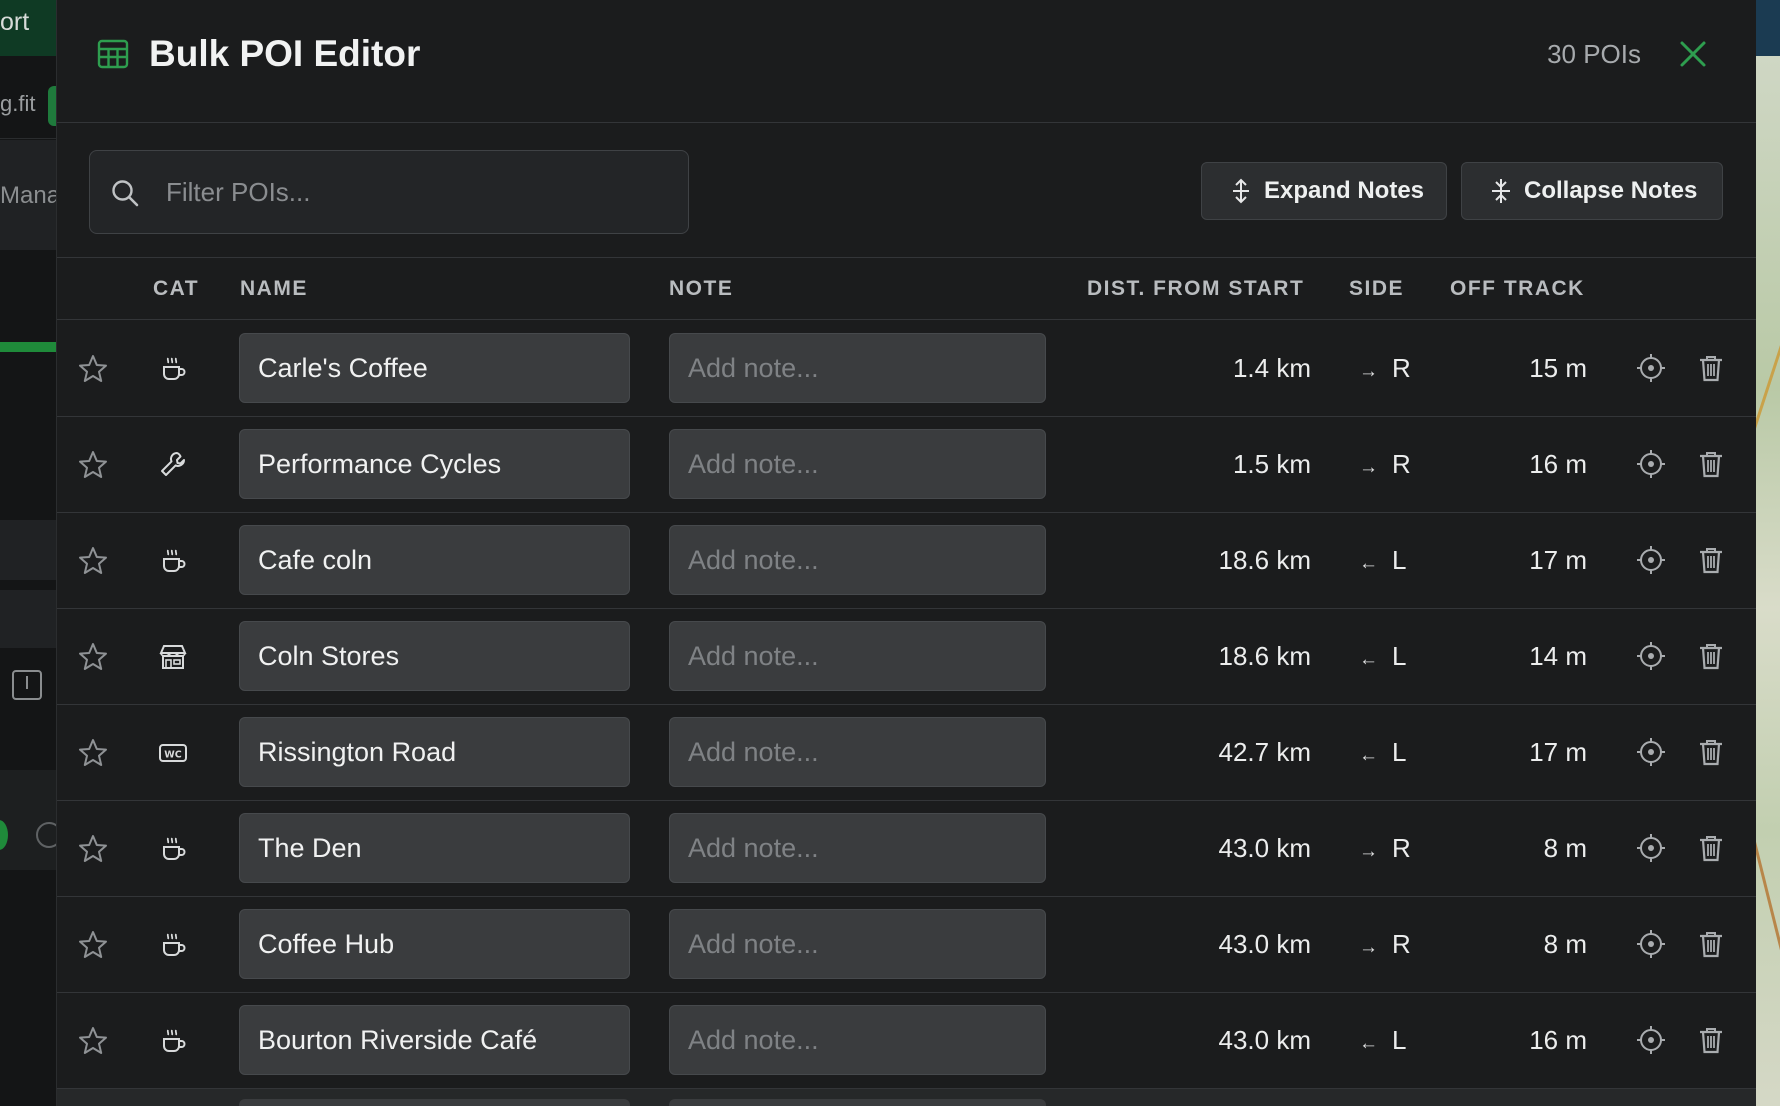 Image resolution: width=1780 pixels, height=1106 pixels. What do you see at coordinates (1517, 289) in the screenshot?
I see `column-off-track: OFF TRACK` at bounding box center [1517, 289].